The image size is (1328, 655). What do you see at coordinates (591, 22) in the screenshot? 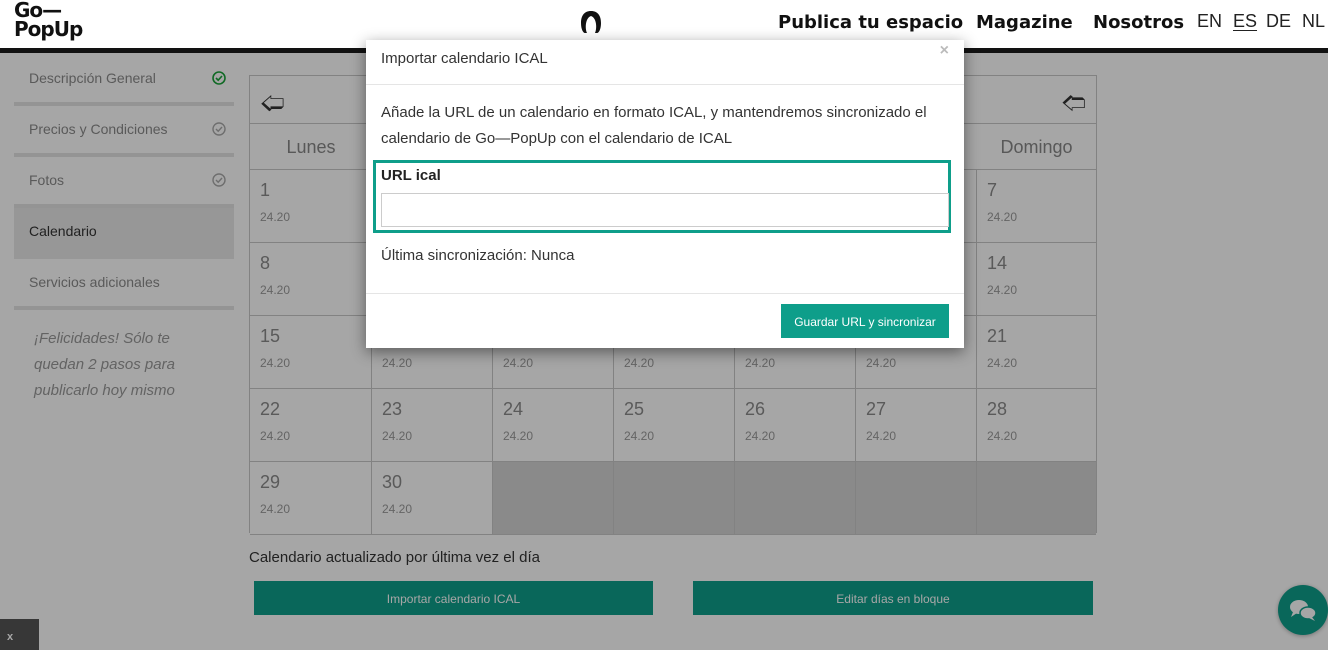
I see `user-avatar-icon` at bounding box center [591, 22].